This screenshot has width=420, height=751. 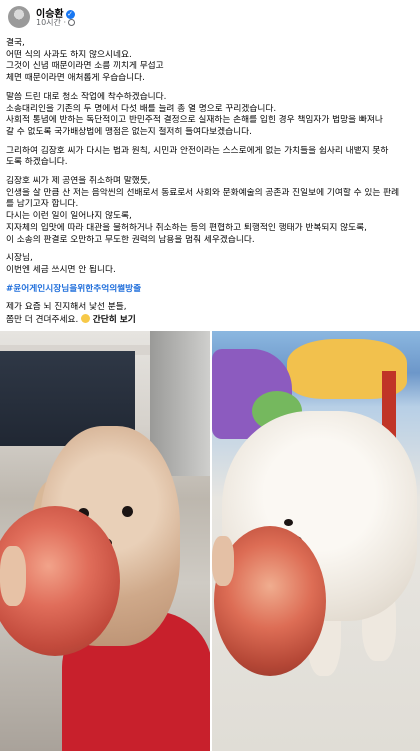 I want to click on text-line: 시장님,, so click(x=19, y=258).